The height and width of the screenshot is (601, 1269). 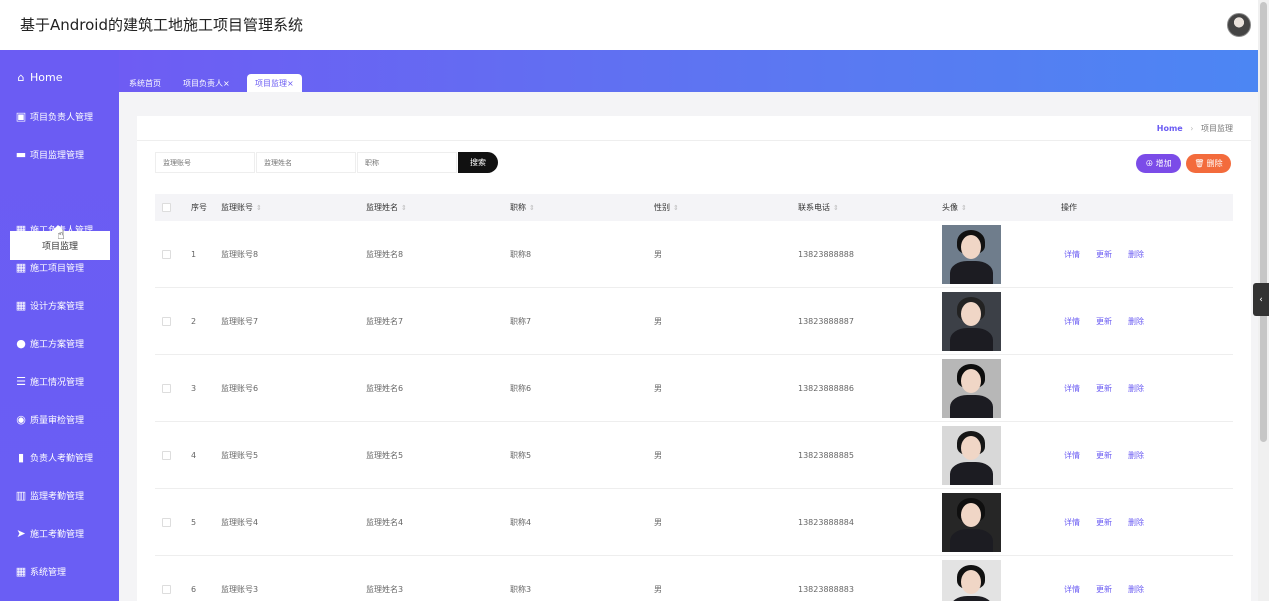 What do you see at coordinates (59, 229) in the screenshot?
I see `sidebar-item-construction-leader: ▦ 施工负责人管理` at bounding box center [59, 229].